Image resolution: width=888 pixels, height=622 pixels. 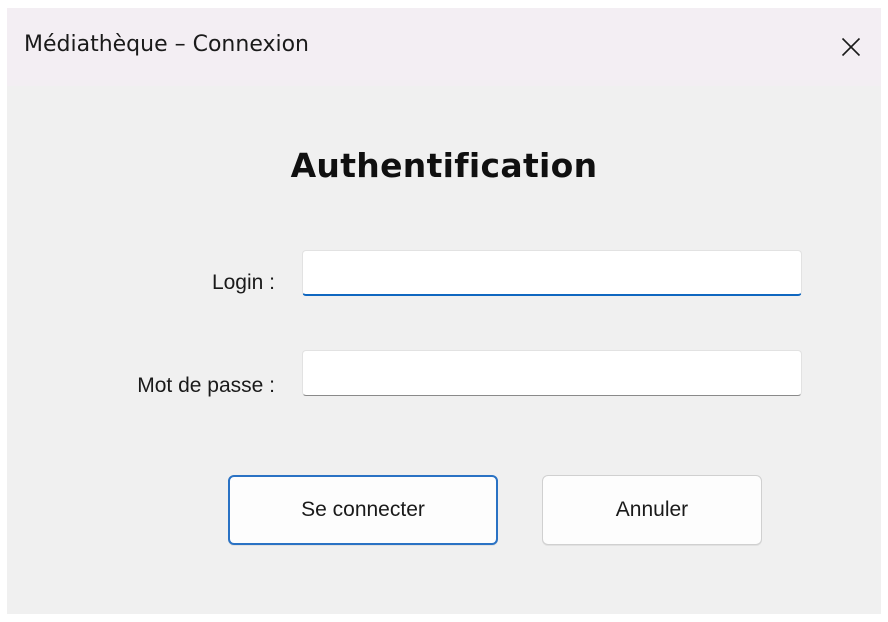 I want to click on window-title: Médiathèque – Connexion, so click(x=167, y=44).